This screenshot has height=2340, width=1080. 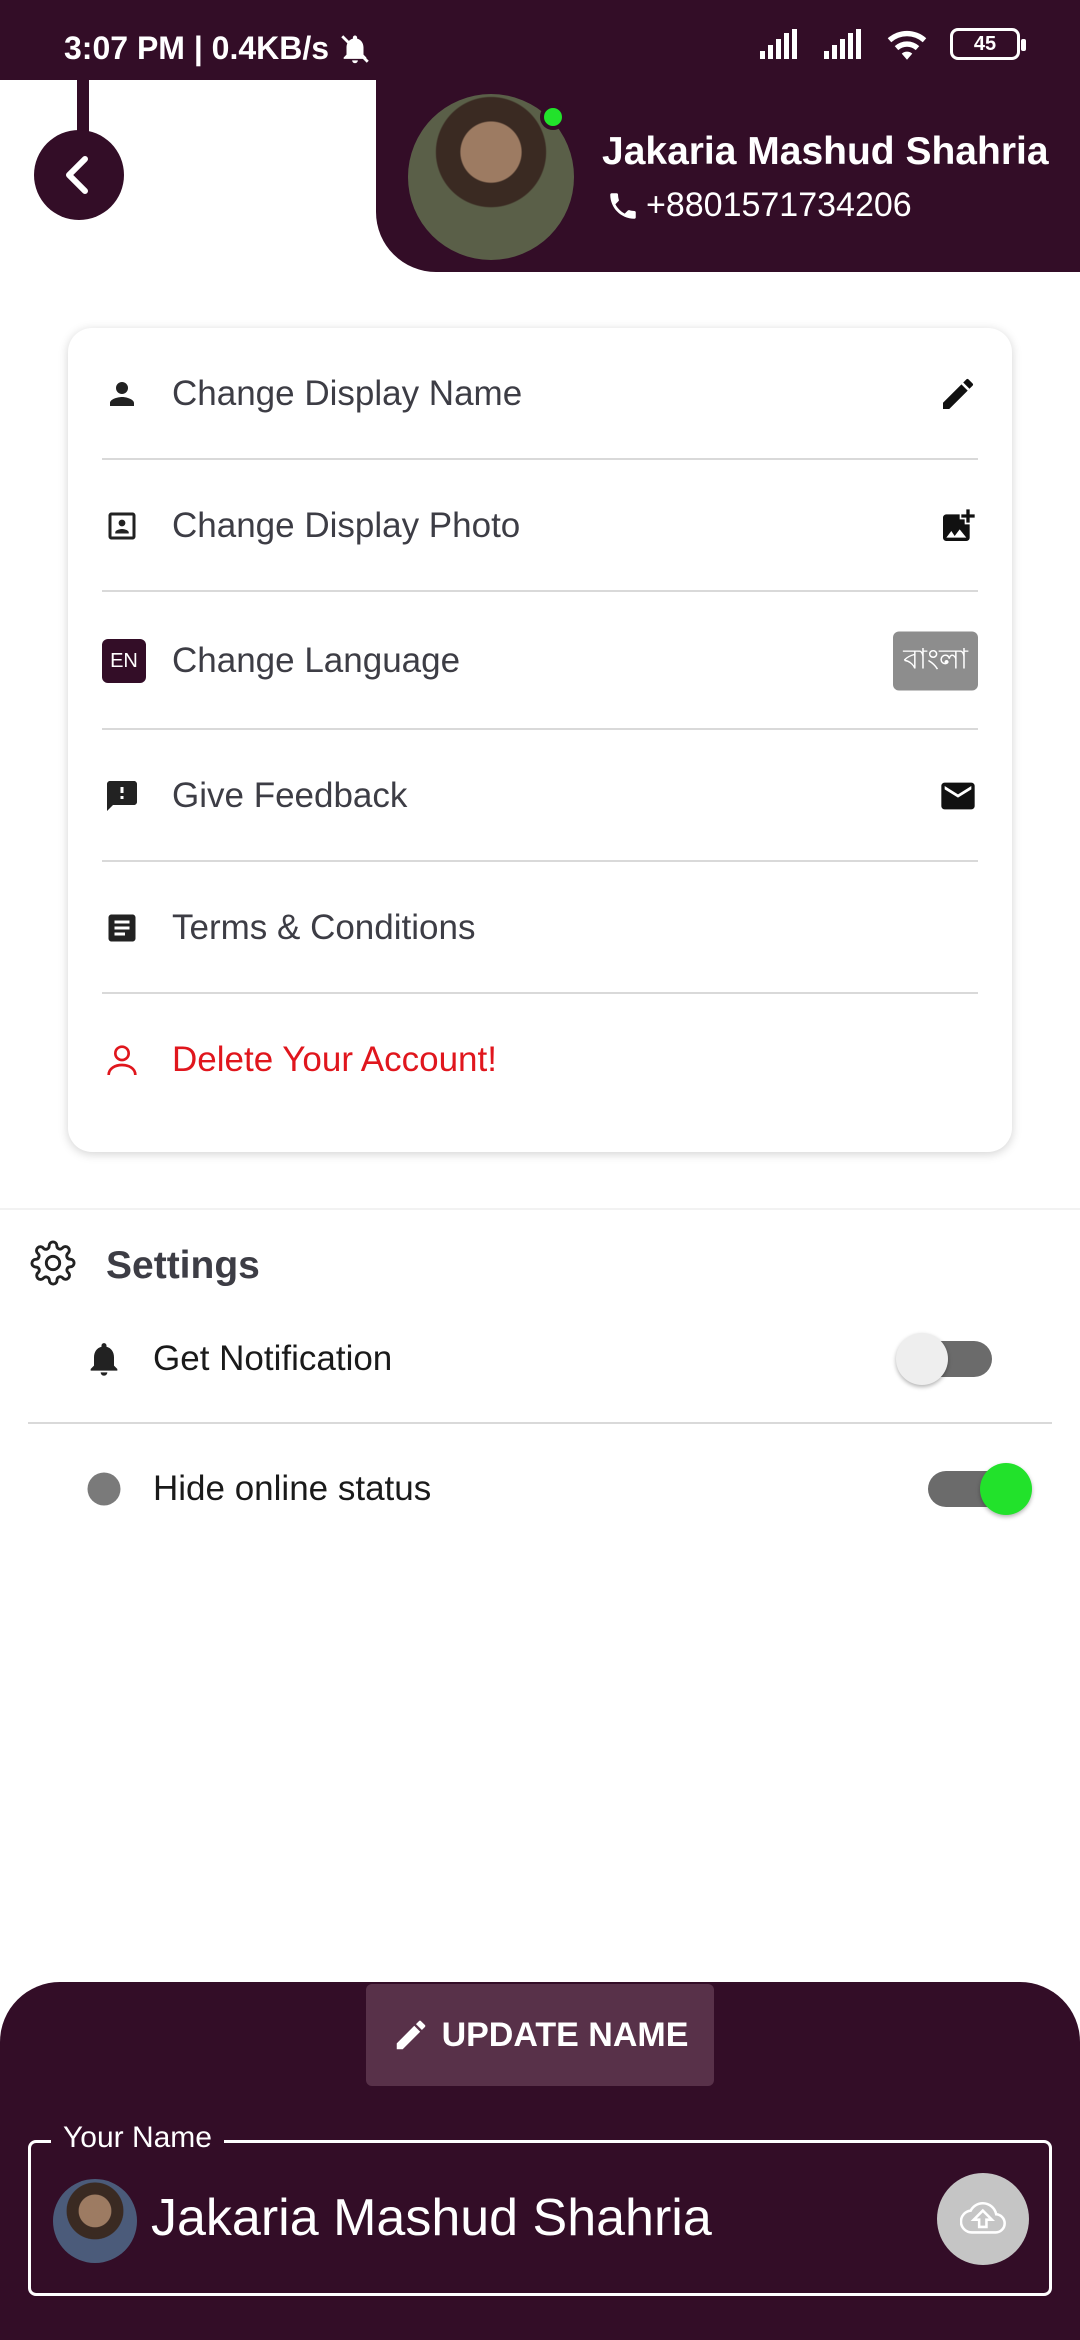 I want to click on dot-icon, so click(x=104, y=1489).